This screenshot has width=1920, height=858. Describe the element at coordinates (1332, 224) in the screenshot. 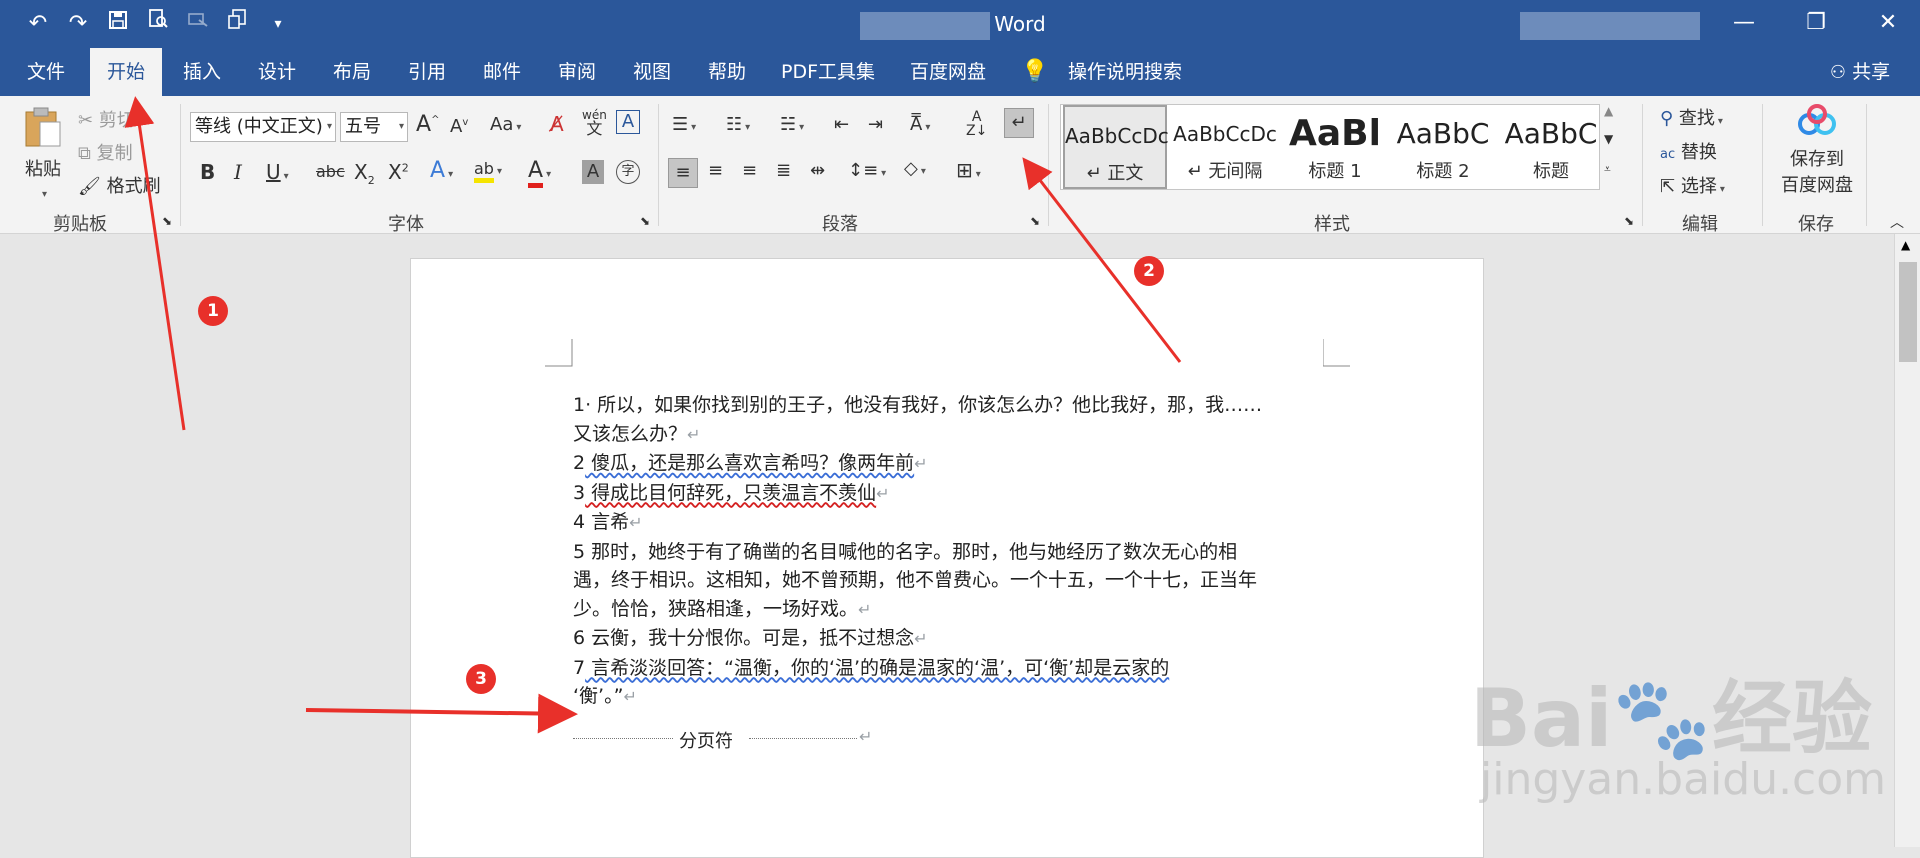

I see `styles-group-label: 样式` at that location.